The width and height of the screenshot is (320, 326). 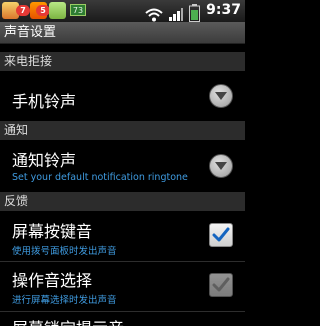 What do you see at coordinates (52, 231) in the screenshot?
I see `audible-touch-tones-title: 屏幕按键音` at bounding box center [52, 231].